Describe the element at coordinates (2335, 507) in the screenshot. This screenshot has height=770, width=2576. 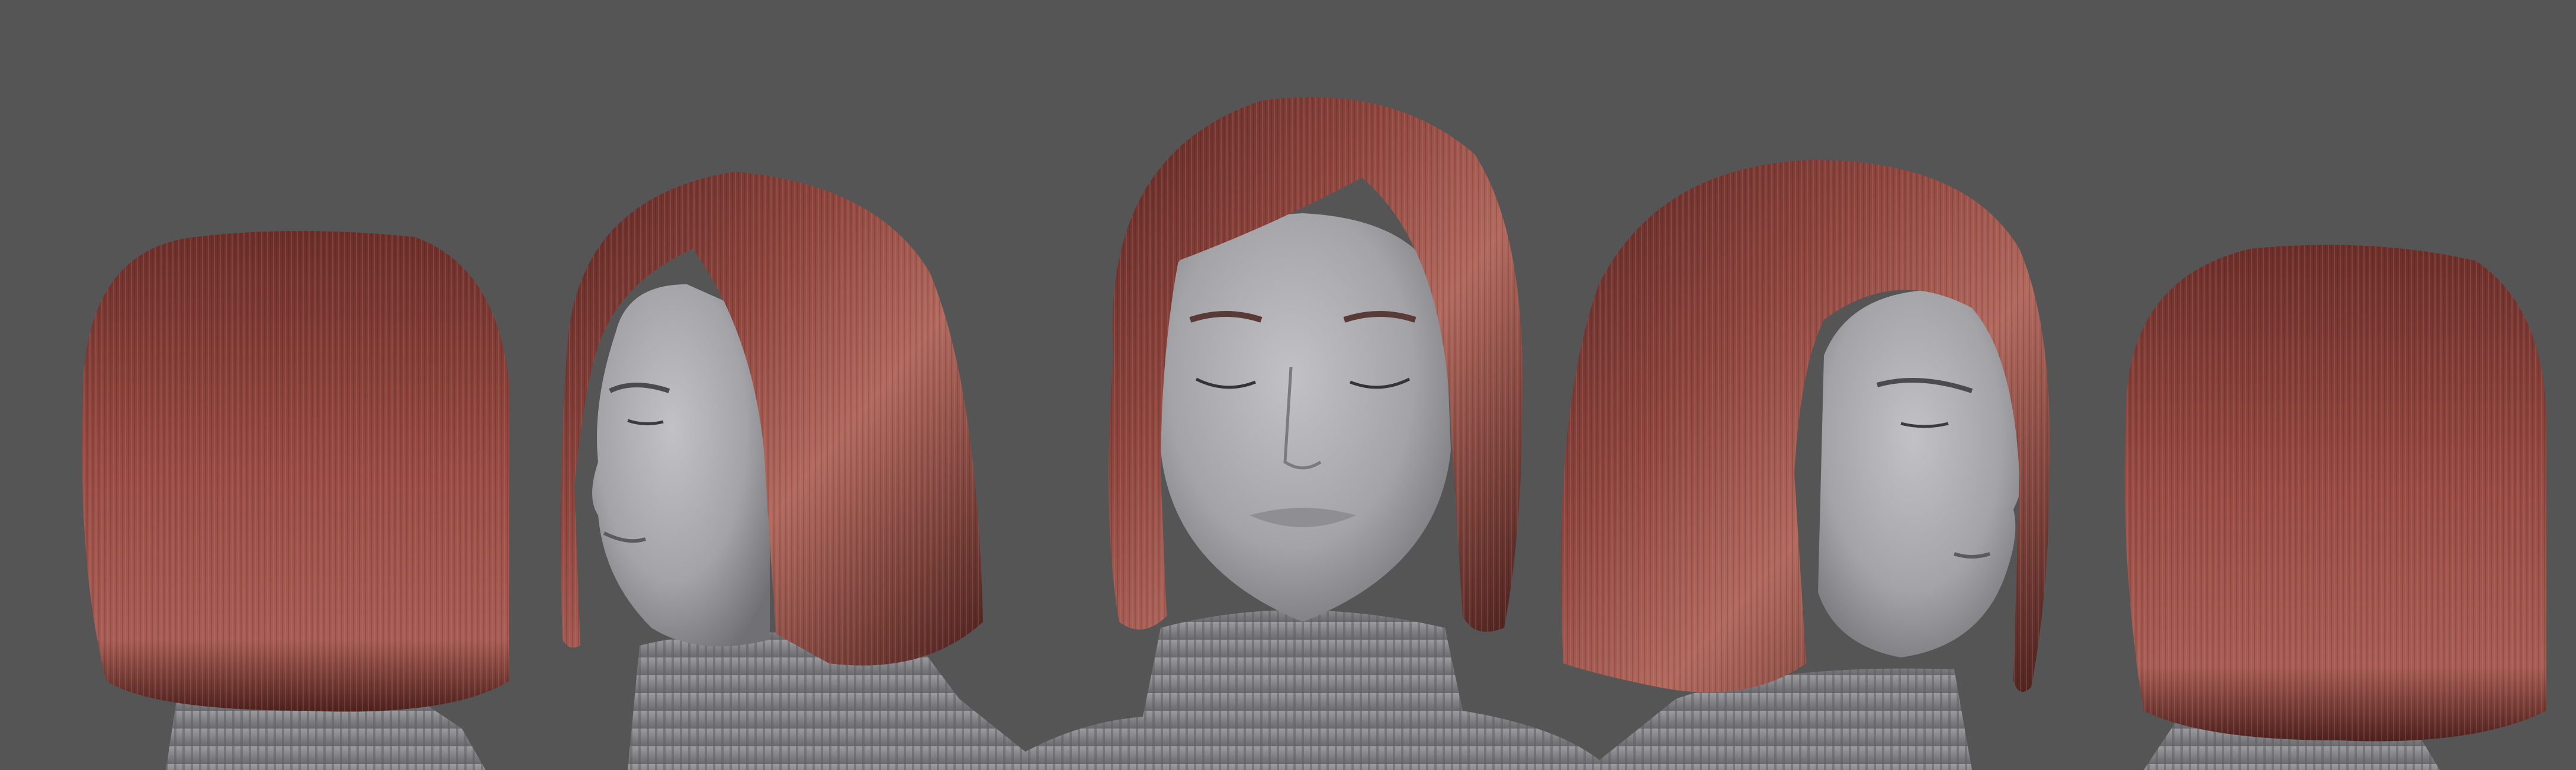
I see `head-view-back-right` at that location.